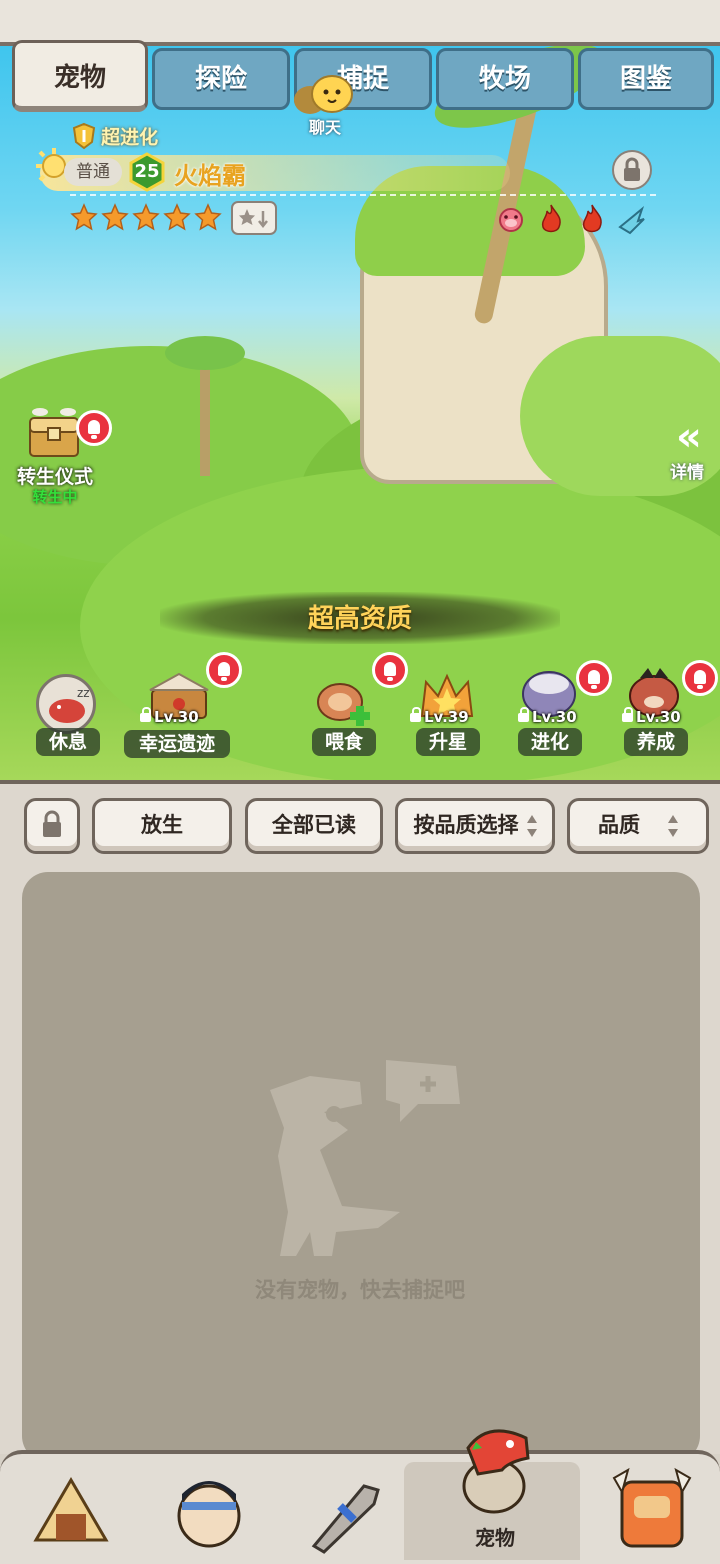 The image size is (720, 1564). Describe the element at coordinates (324, 104) in the screenshot. I see `chat-button: 聊天` at that location.